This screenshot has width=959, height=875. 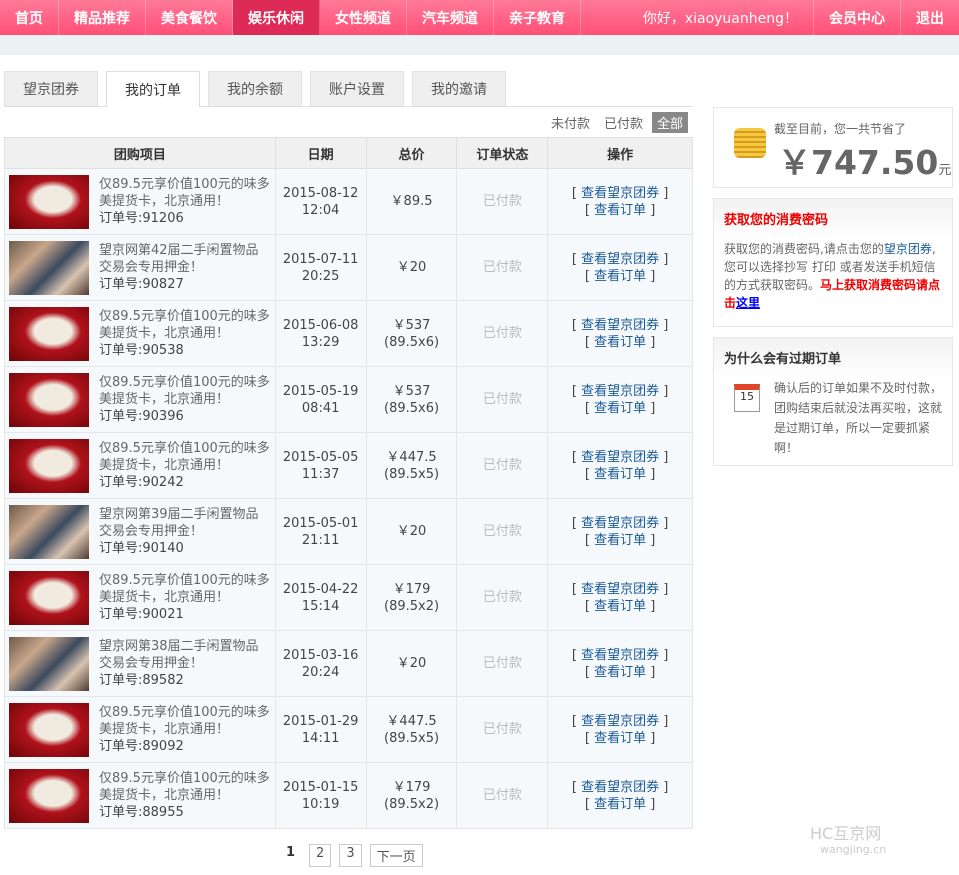 I want to click on tab-0: 望京团券, so click(x=51, y=88).